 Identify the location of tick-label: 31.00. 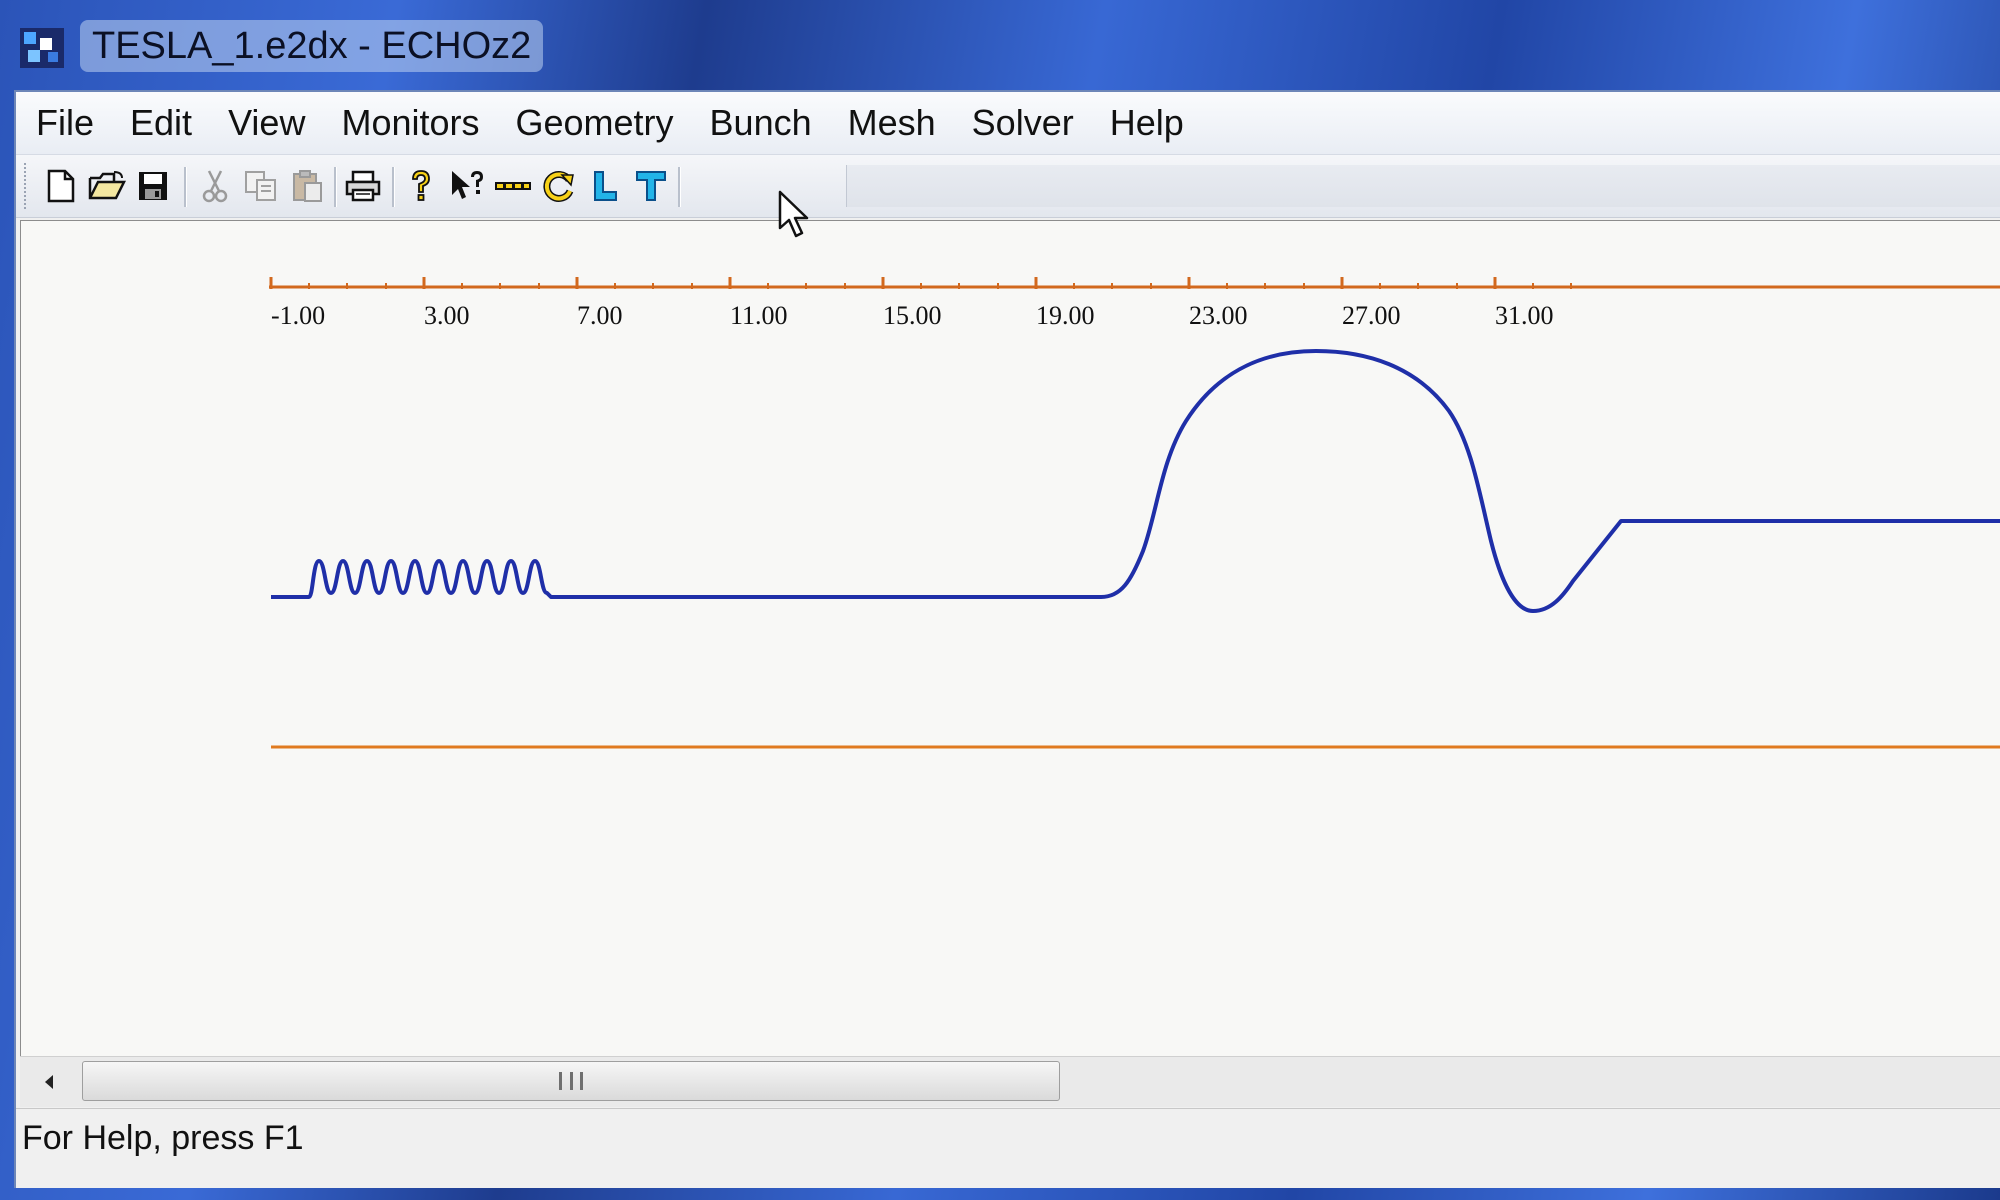
(1524, 315).